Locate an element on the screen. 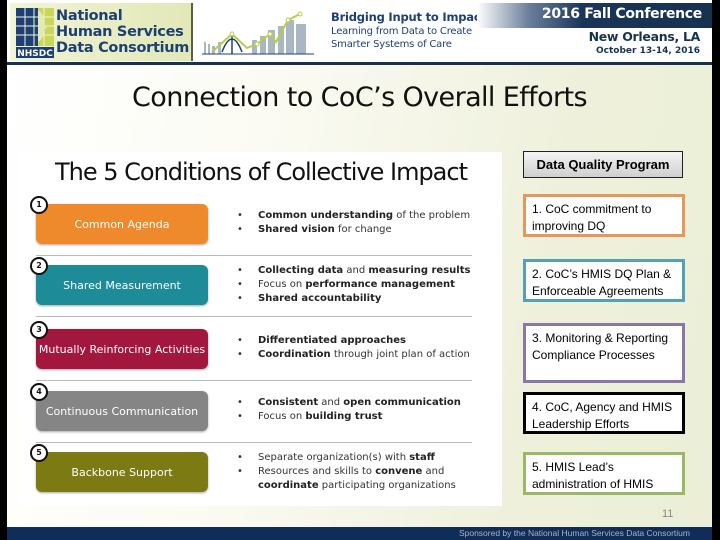 The height and width of the screenshot is (540, 720). bullet-bold-text: open communication is located at coordinates (402, 402).